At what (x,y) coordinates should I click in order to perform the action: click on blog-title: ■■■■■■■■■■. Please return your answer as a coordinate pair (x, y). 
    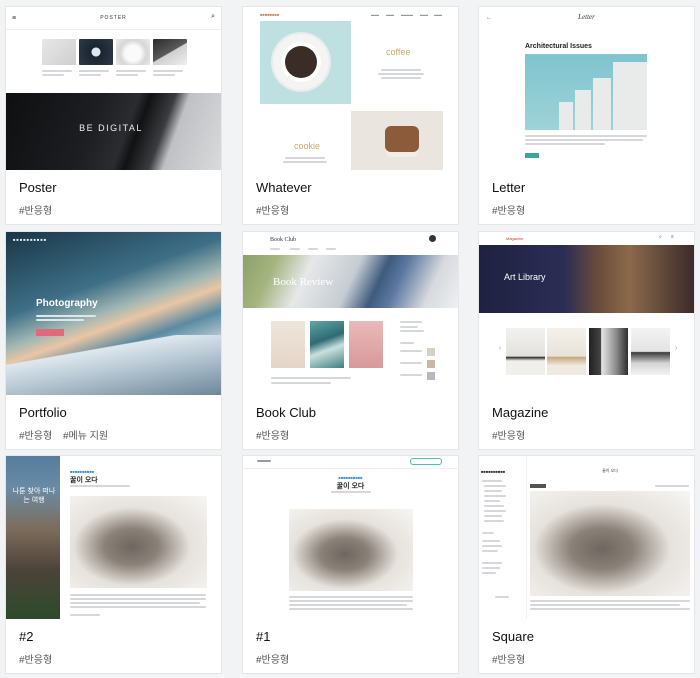
    Looking at the image, I should click on (493, 471).